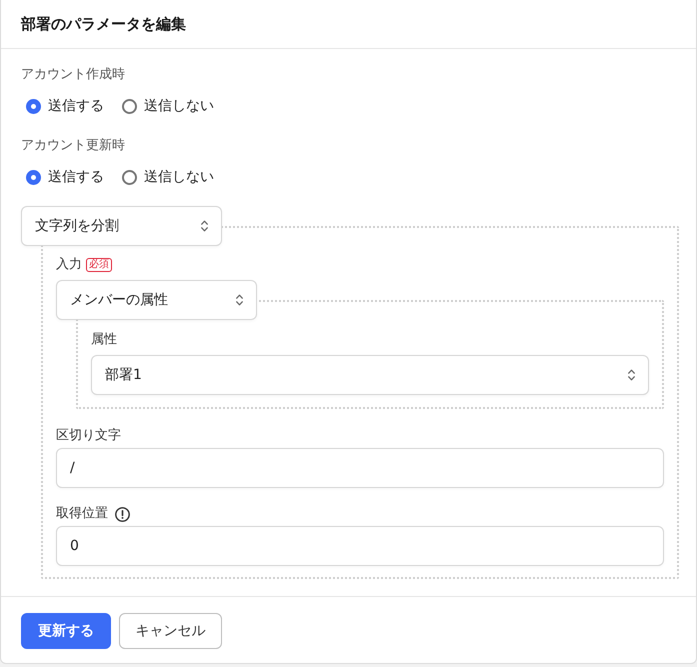  Describe the element at coordinates (66, 631) in the screenshot. I see `update-button: 更新する` at that location.